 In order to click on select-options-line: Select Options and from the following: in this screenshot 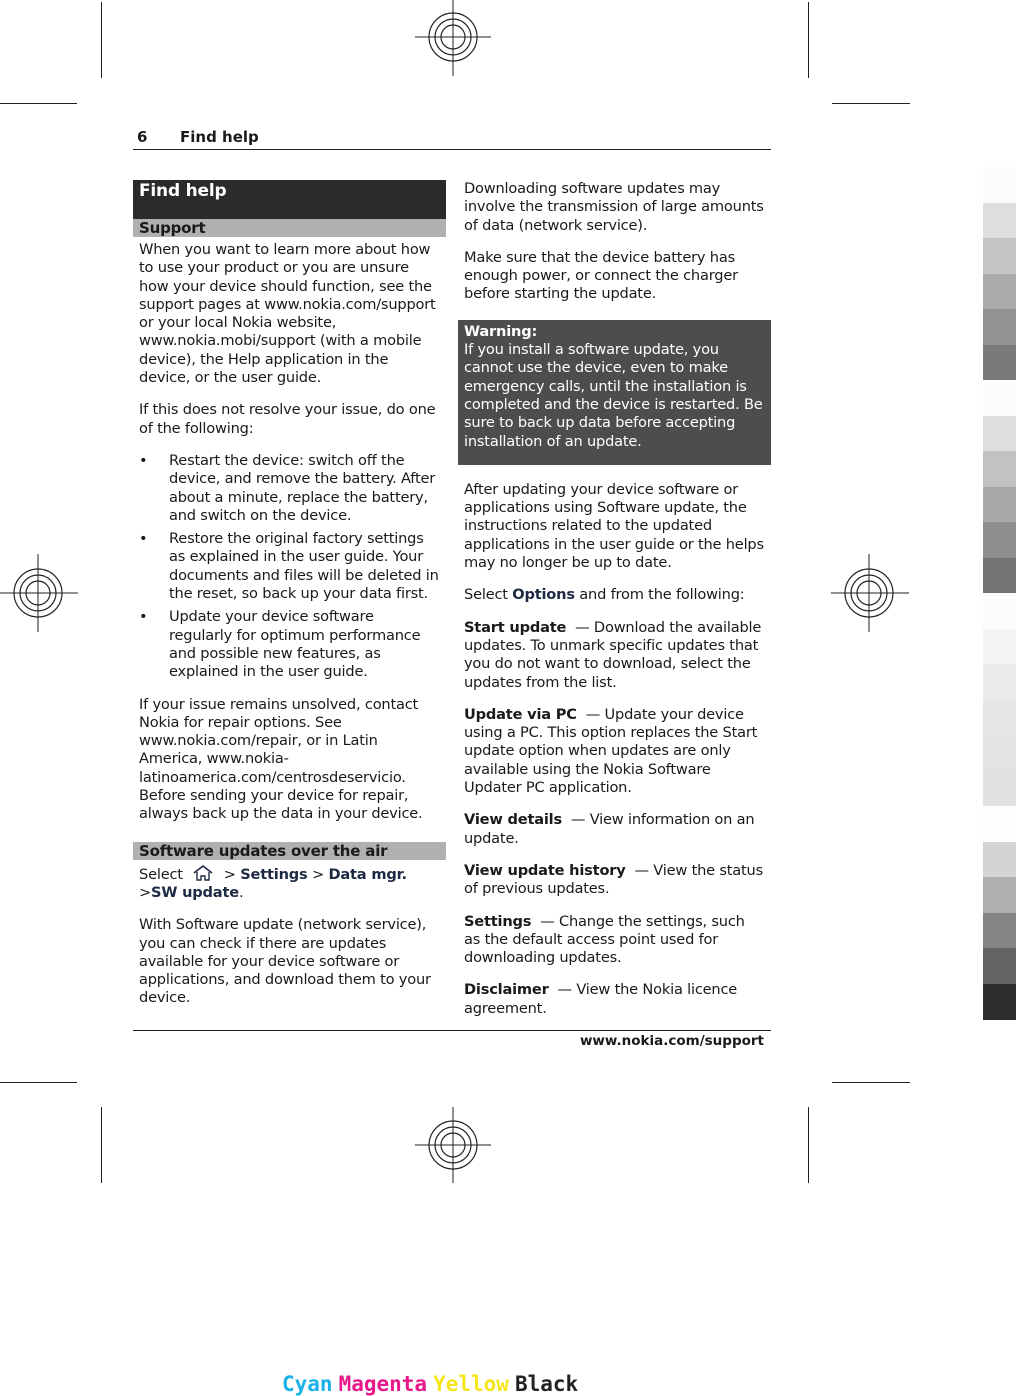, I will do `click(604, 595)`.